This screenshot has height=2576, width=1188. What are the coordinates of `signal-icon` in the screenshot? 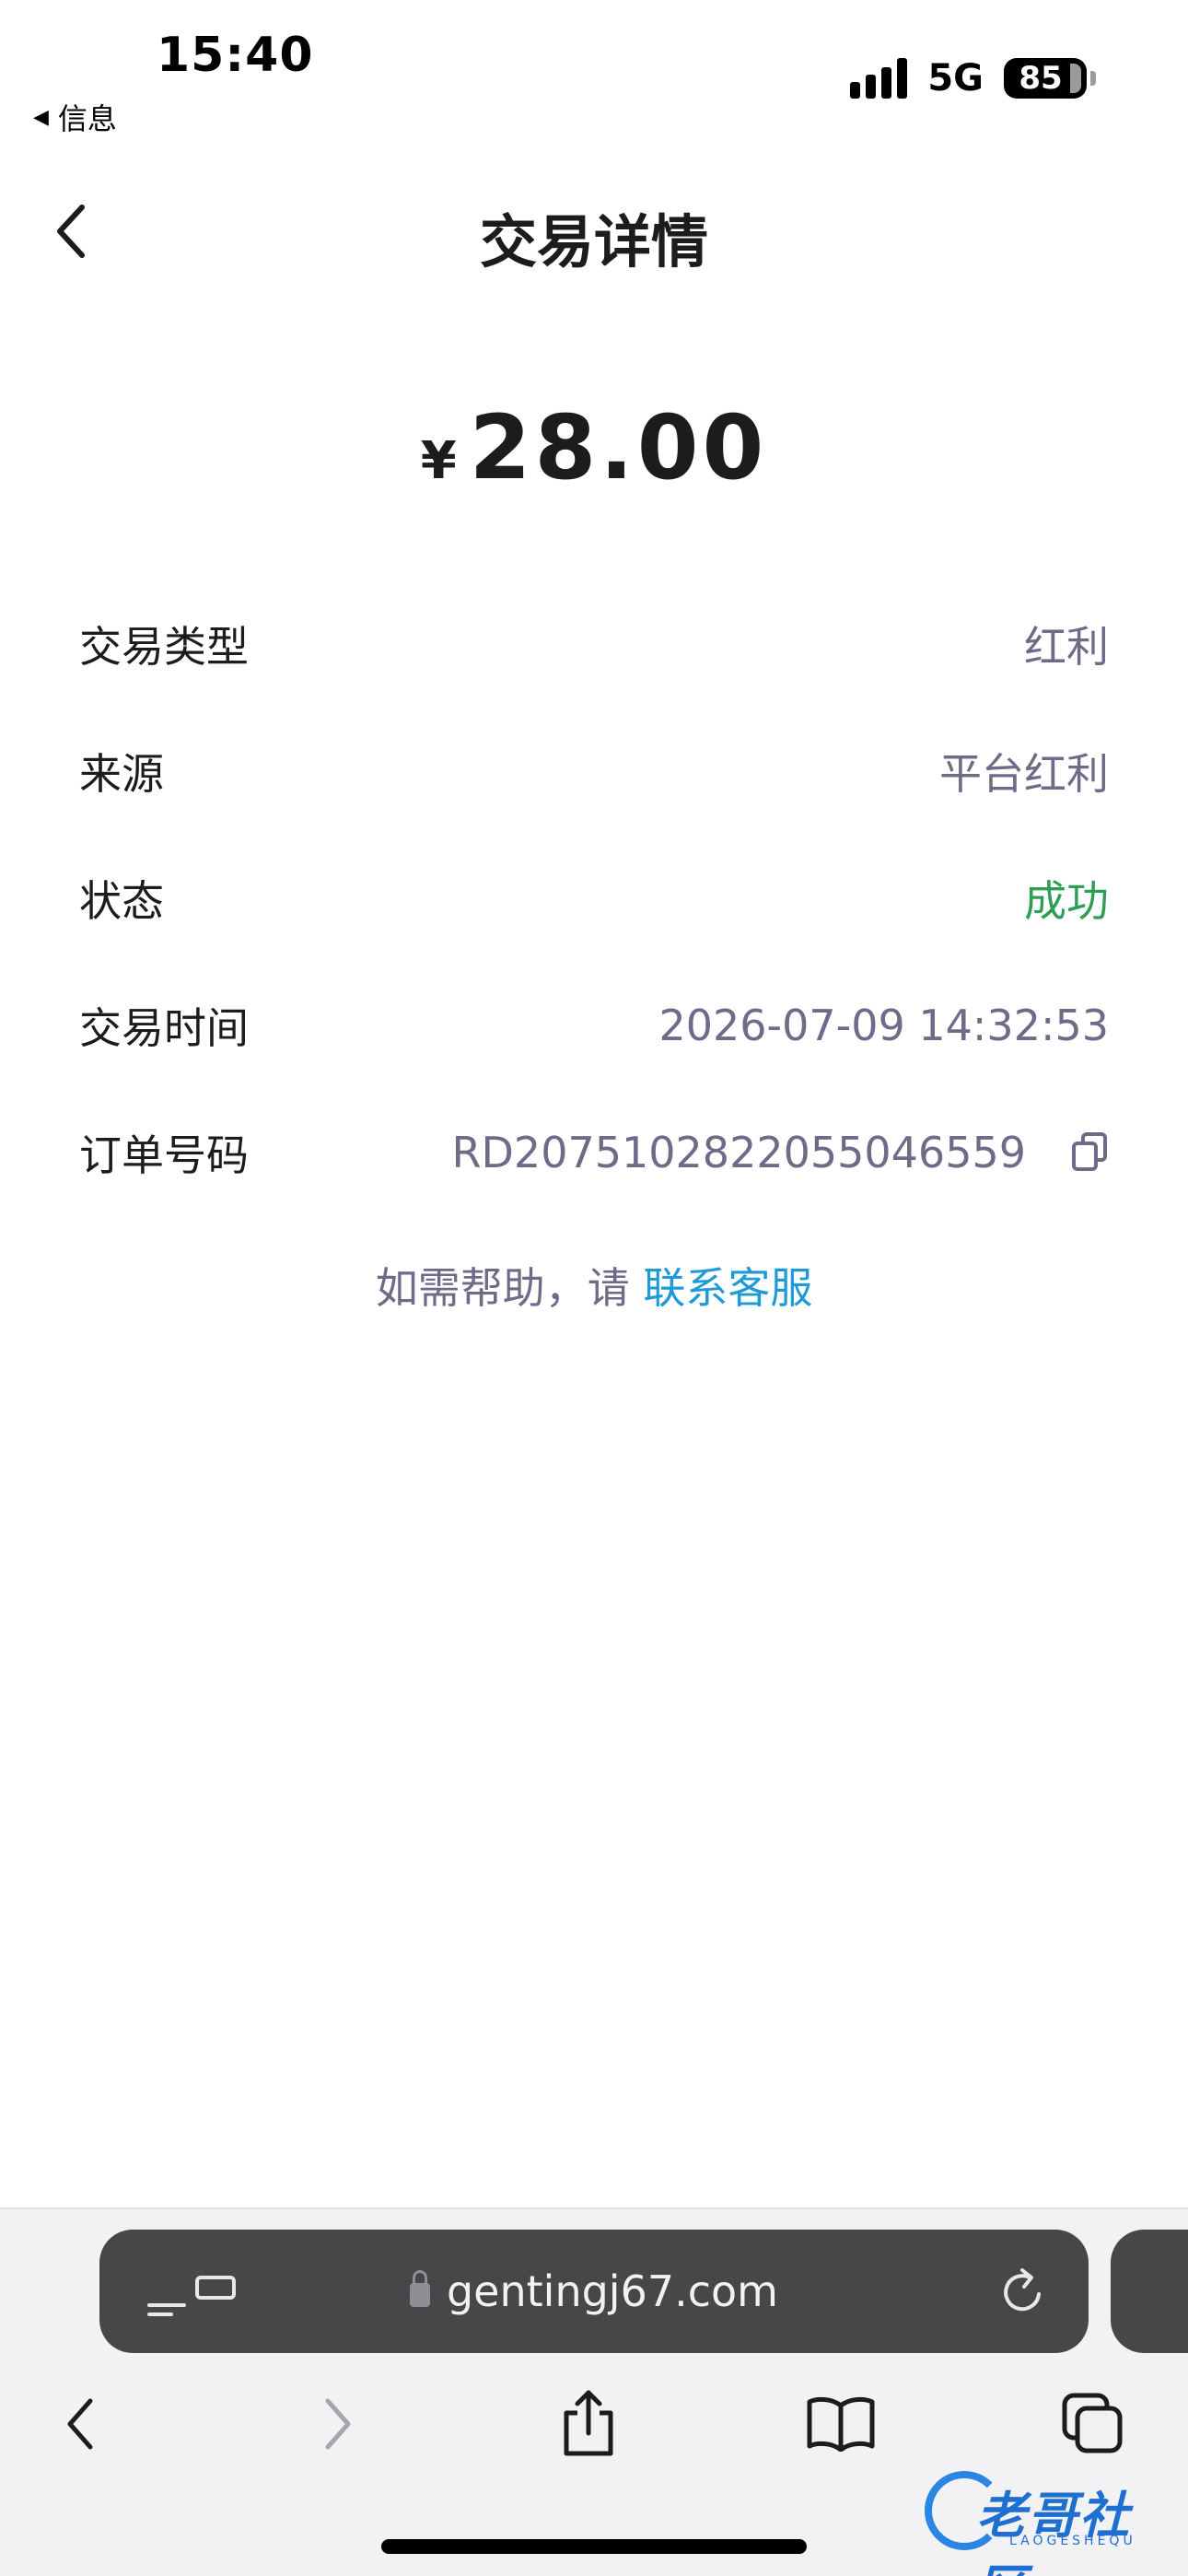 It's located at (879, 78).